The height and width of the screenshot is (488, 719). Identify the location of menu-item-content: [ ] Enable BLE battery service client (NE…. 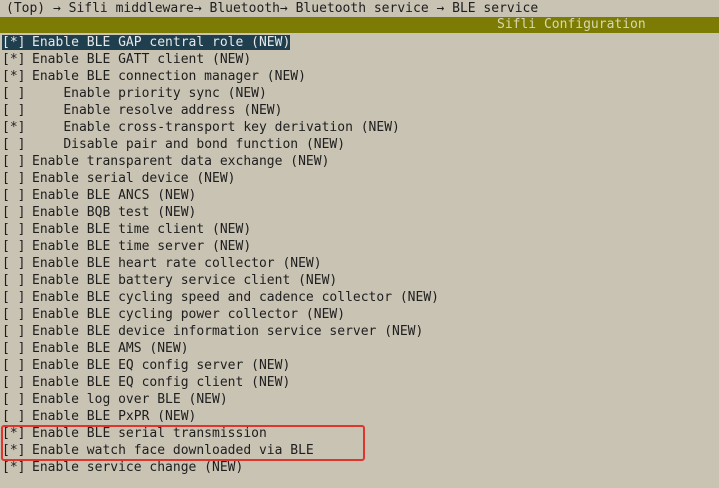
(169, 280).